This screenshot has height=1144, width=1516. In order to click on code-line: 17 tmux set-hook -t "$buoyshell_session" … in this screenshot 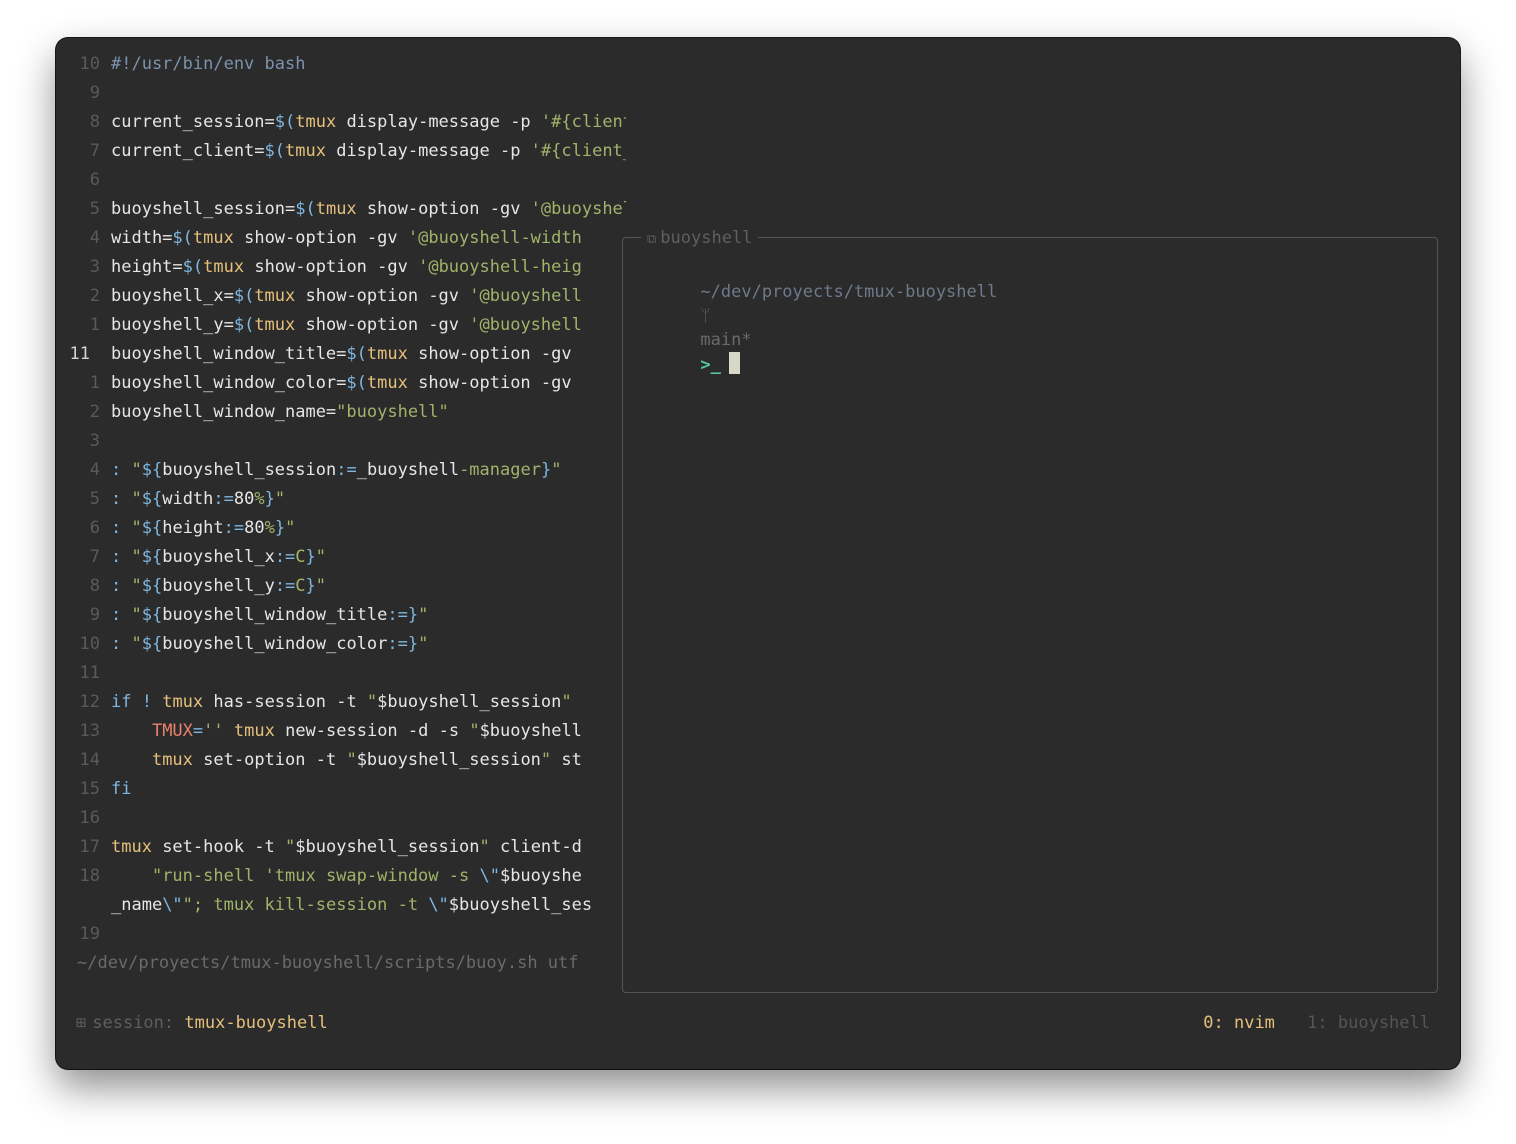, I will do `click(341, 847)`.